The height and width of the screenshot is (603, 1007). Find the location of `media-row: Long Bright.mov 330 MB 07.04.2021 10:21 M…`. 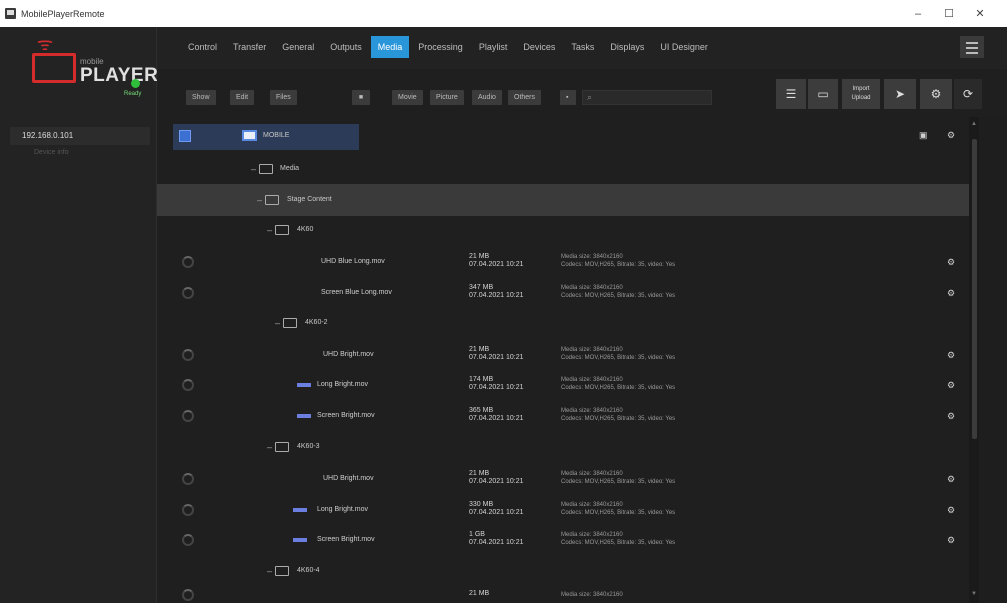

media-row: Long Bright.mov 330 MB 07.04.2021 10:21 M… is located at coordinates (563, 510).